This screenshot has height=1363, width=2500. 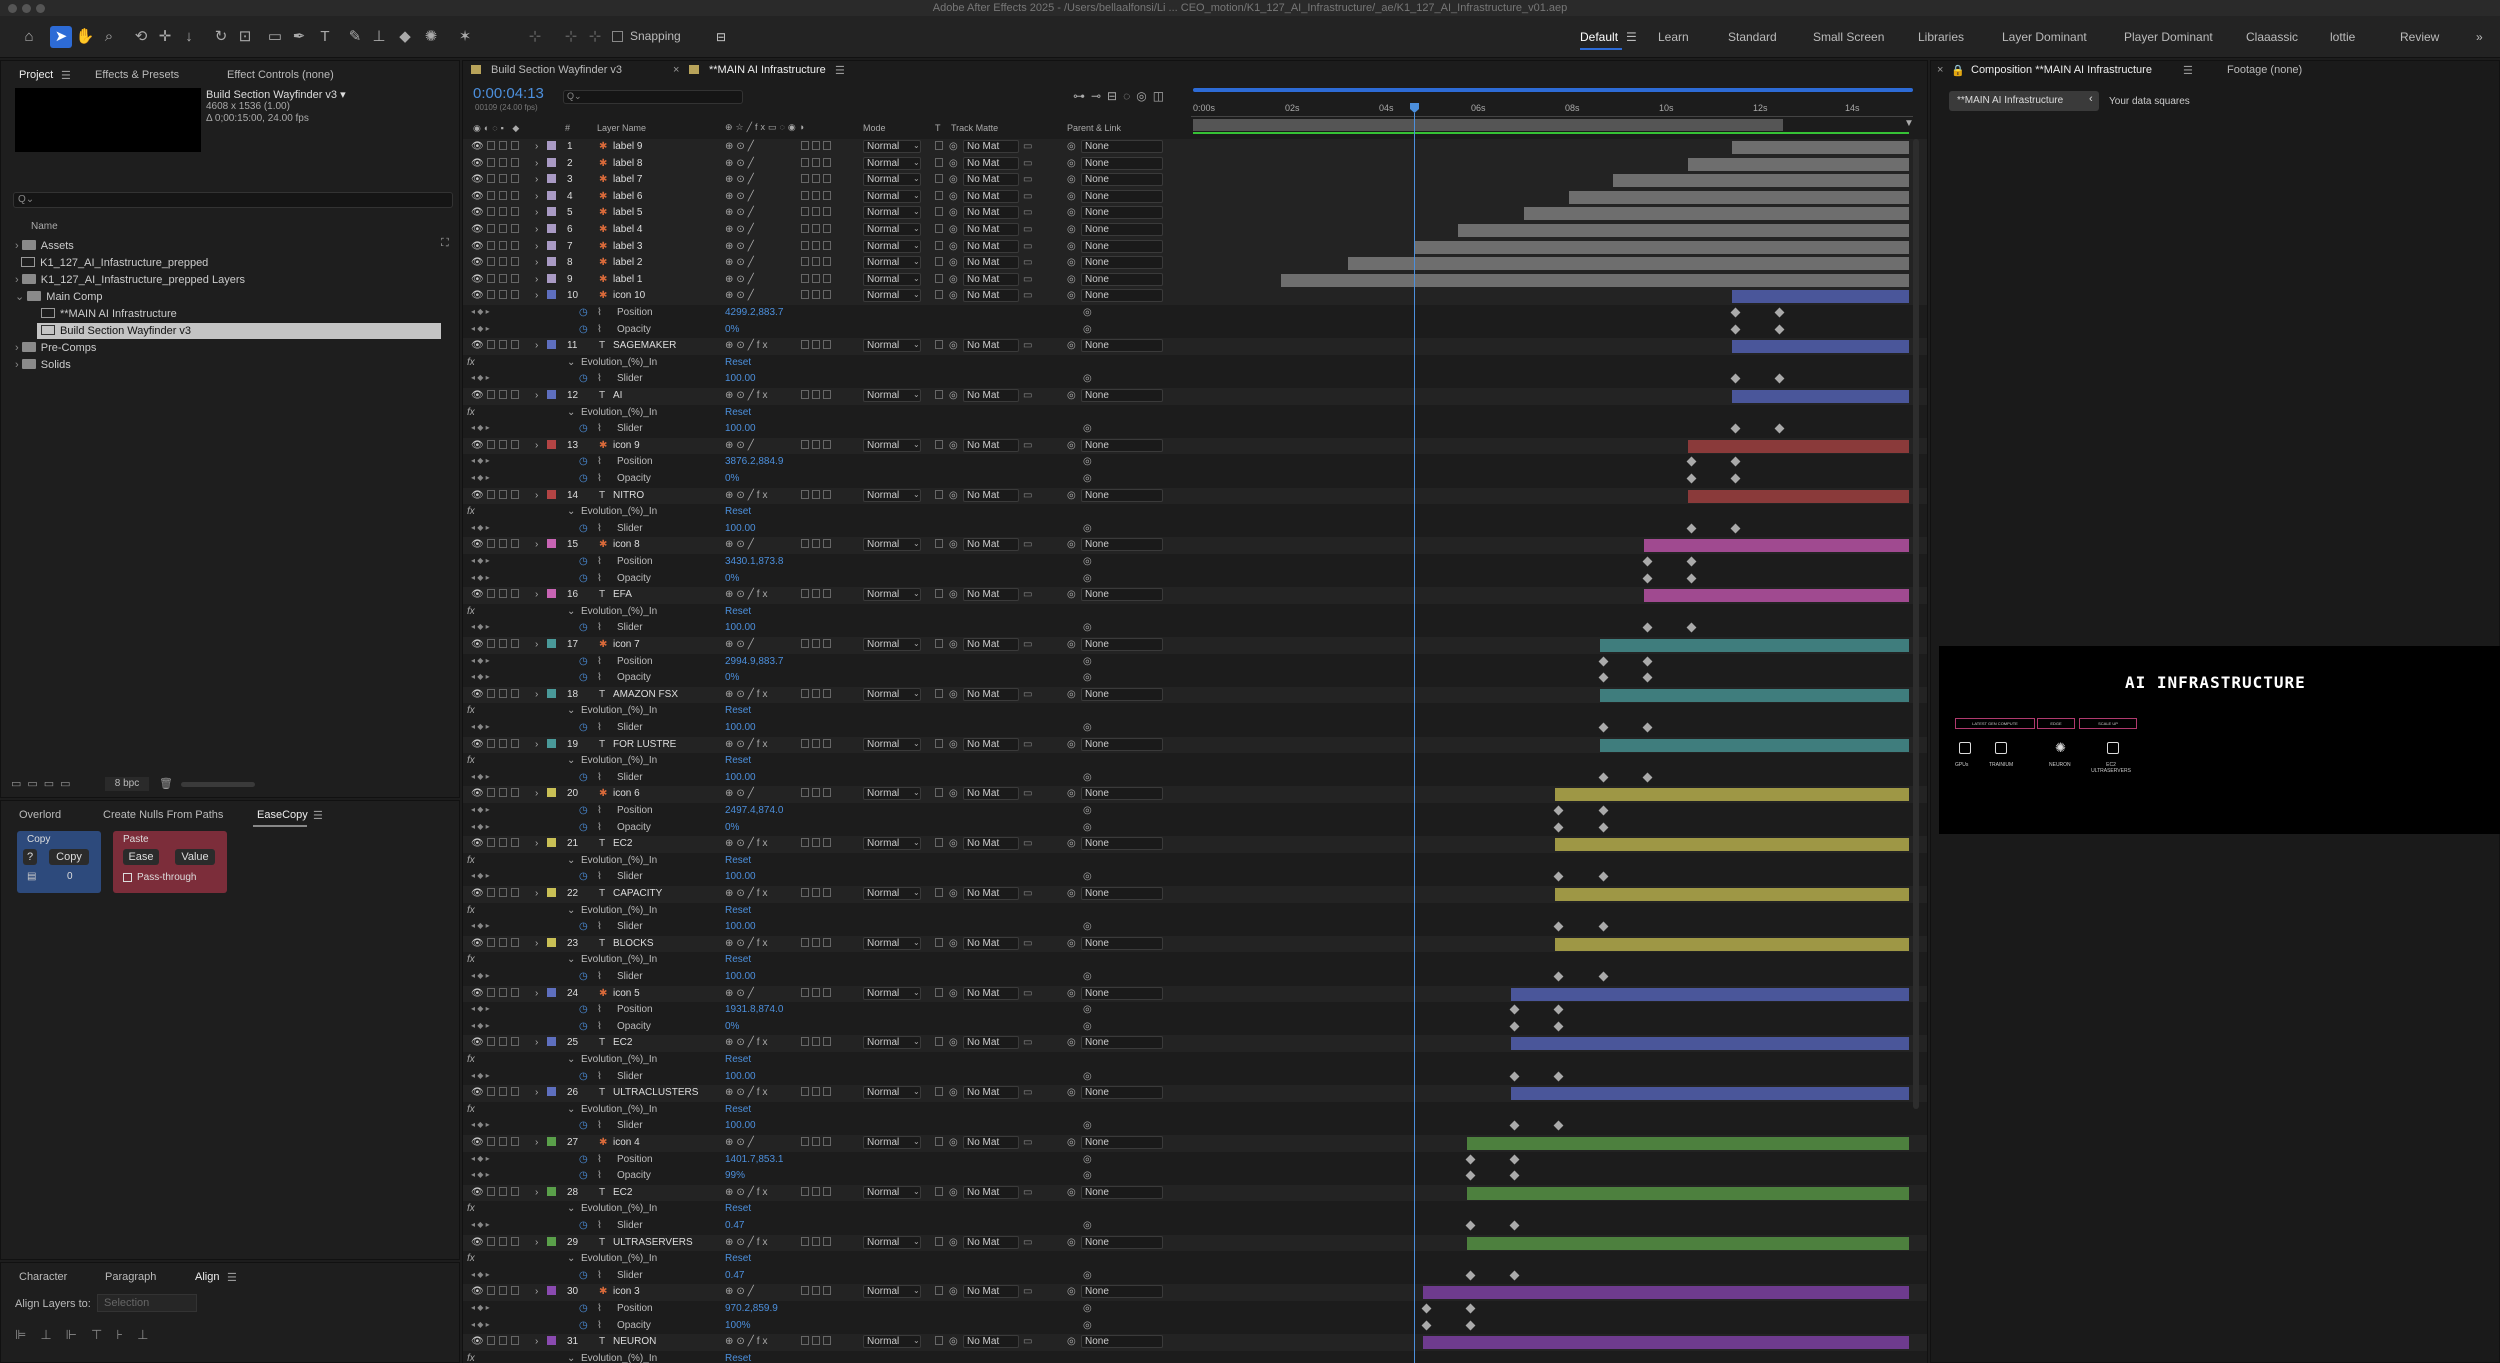 I want to click on passthrough-checkbox, so click(x=127, y=877).